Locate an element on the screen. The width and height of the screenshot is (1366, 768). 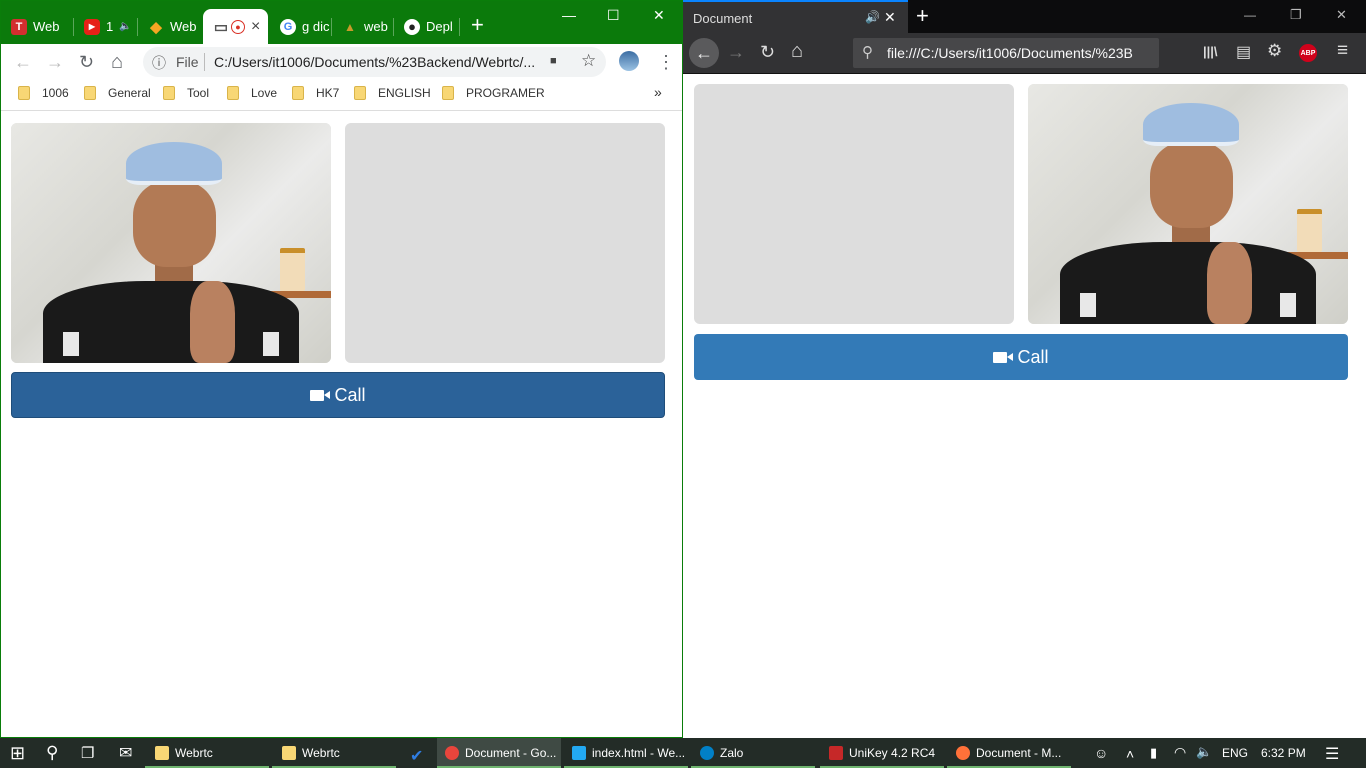
clock: 6:32 PM is located at coordinates (1283, 753).